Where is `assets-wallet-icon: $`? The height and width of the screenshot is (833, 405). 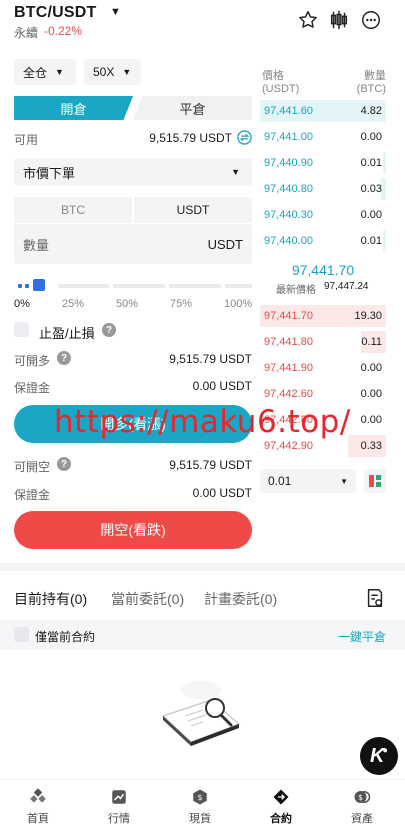 assets-wallet-icon: $ is located at coordinates (362, 797).